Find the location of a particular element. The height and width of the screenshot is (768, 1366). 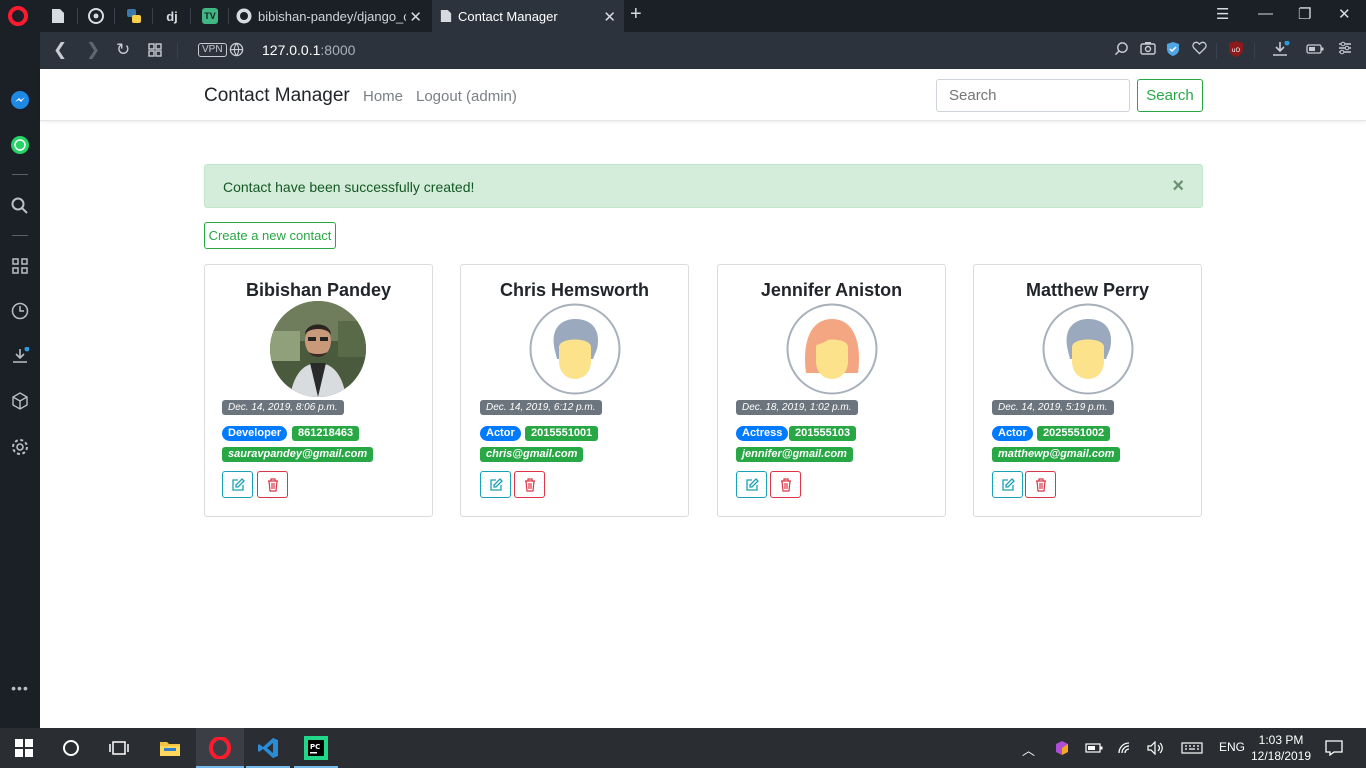

show-hidden-icons-chevron-icon: ︿ is located at coordinates (1028, 749).